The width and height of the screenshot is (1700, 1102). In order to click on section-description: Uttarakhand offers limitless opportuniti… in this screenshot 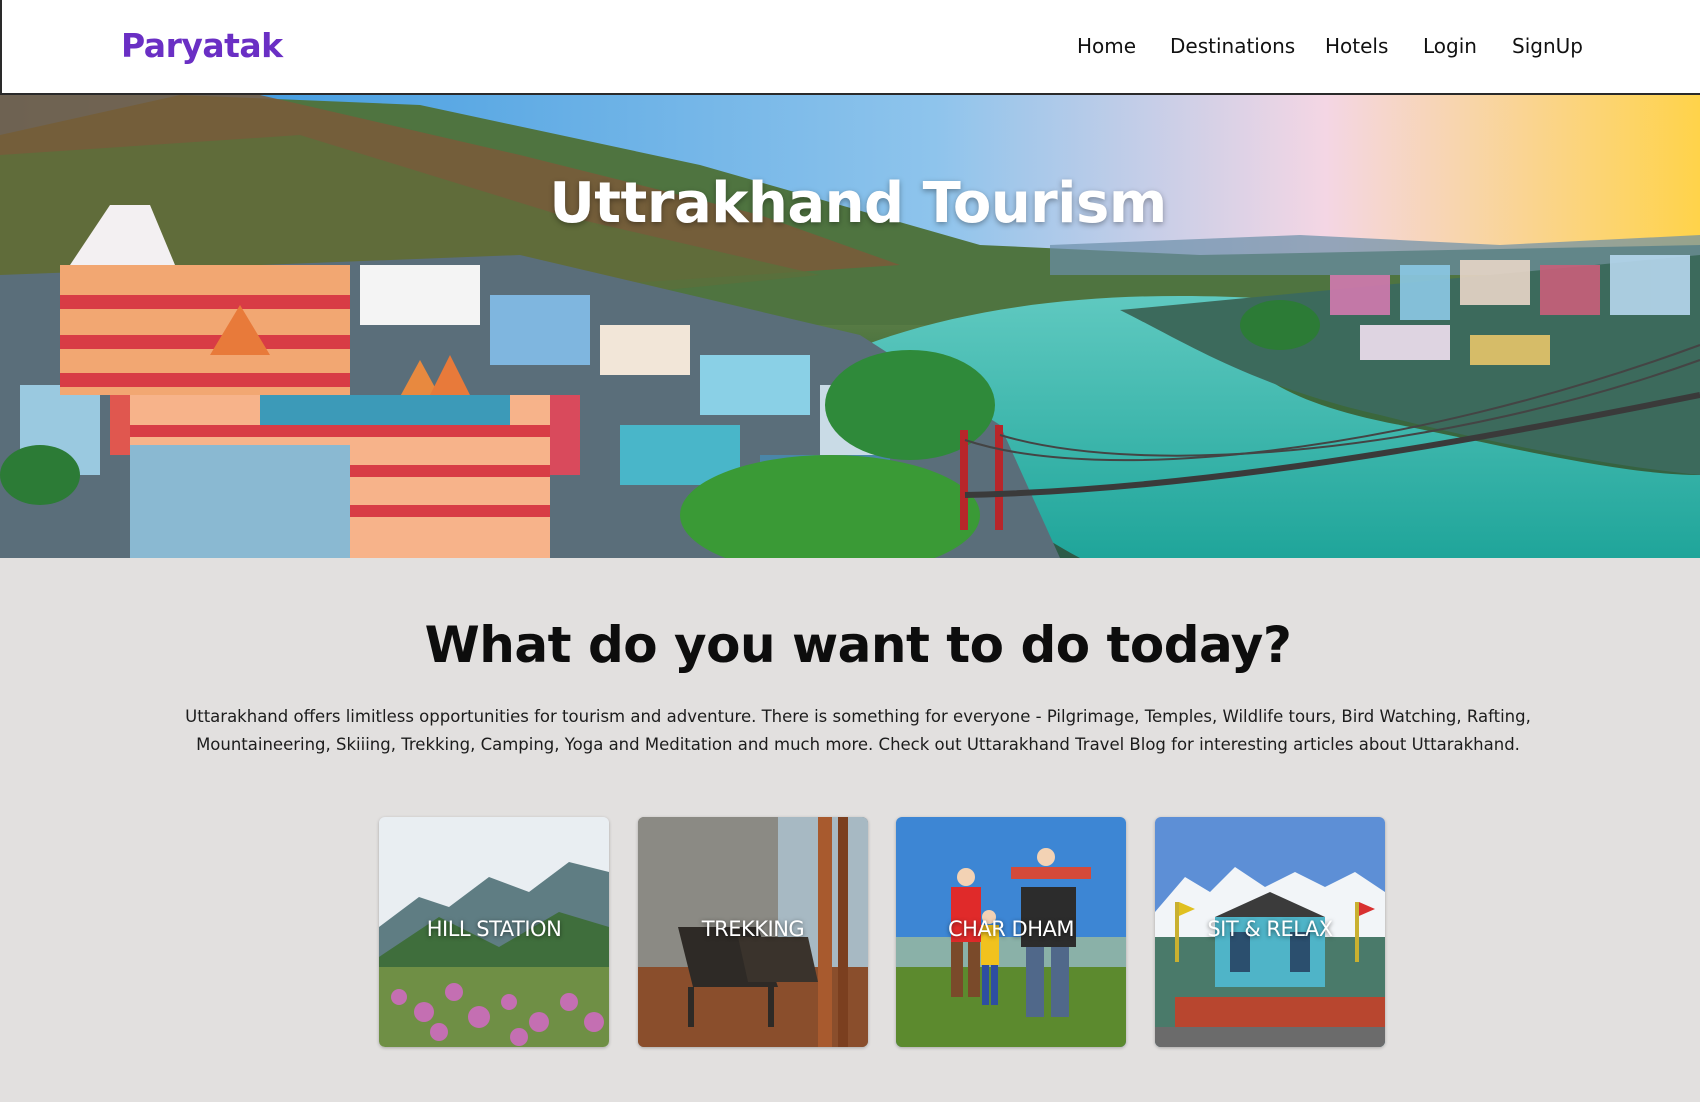, I will do `click(858, 730)`.